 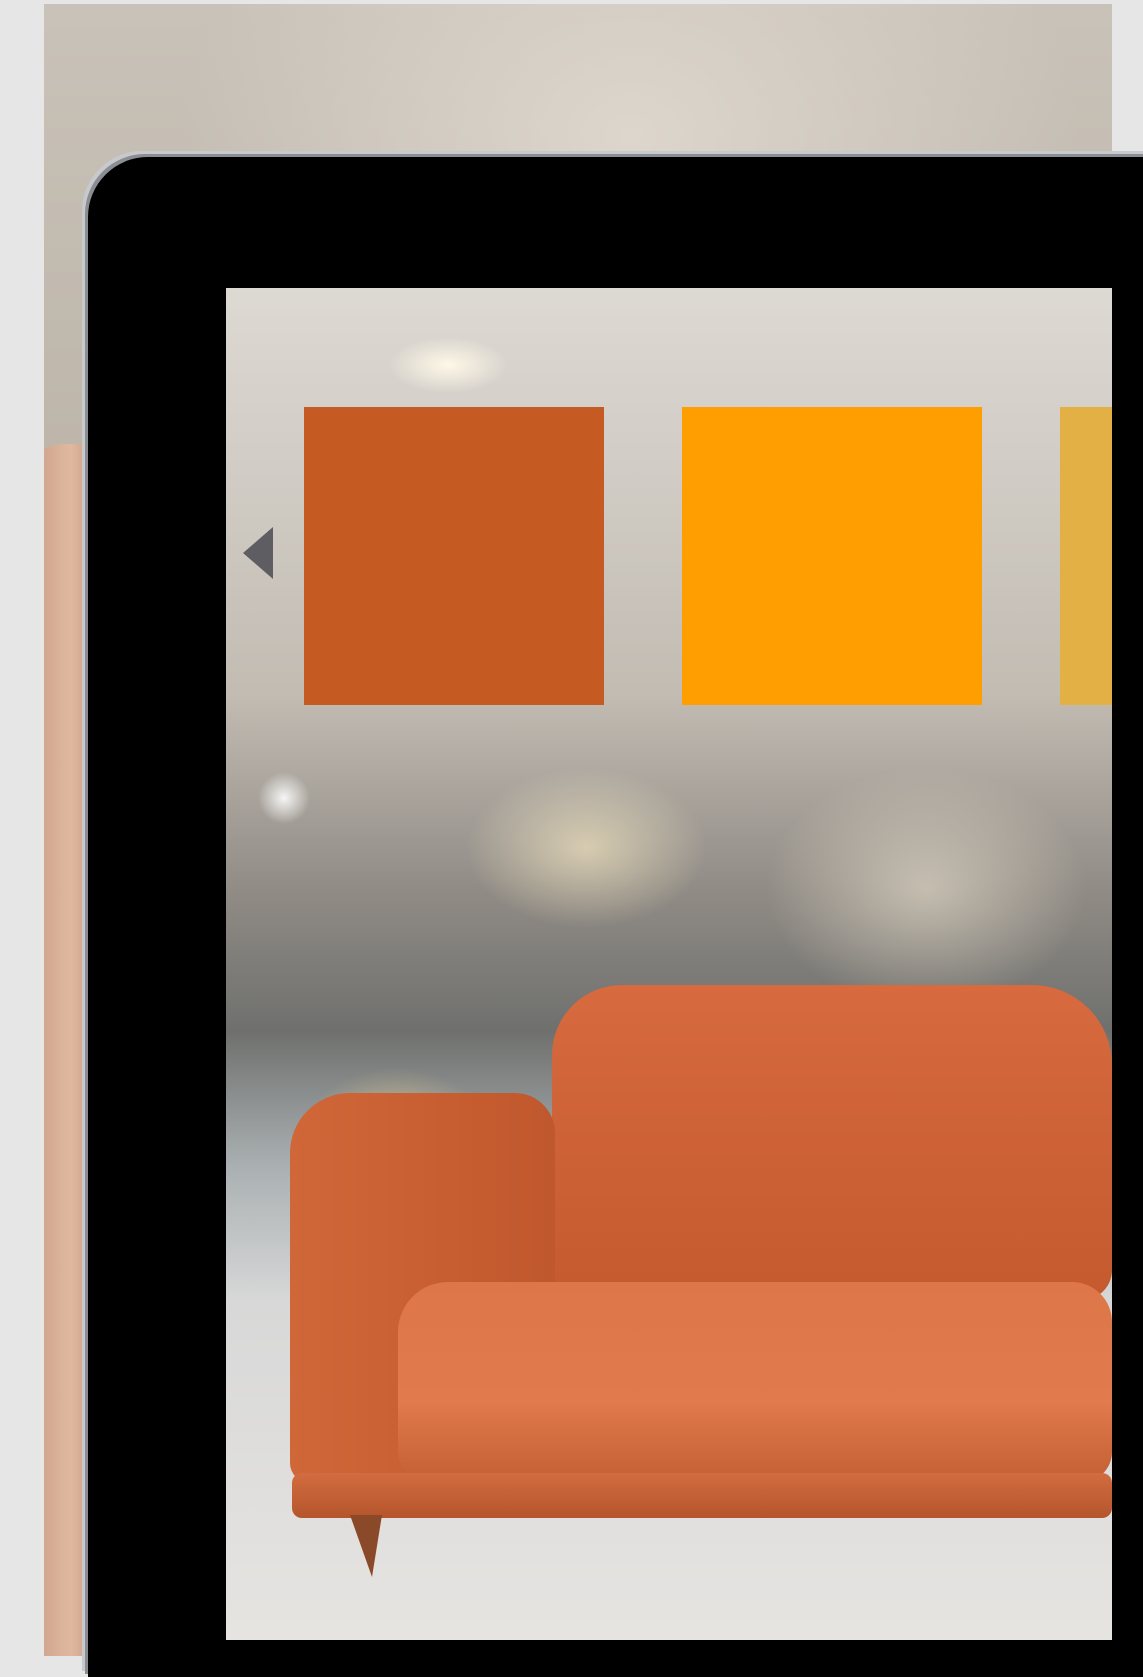 What do you see at coordinates (258, 553) in the screenshot?
I see `previous-color-arrow-icon` at bounding box center [258, 553].